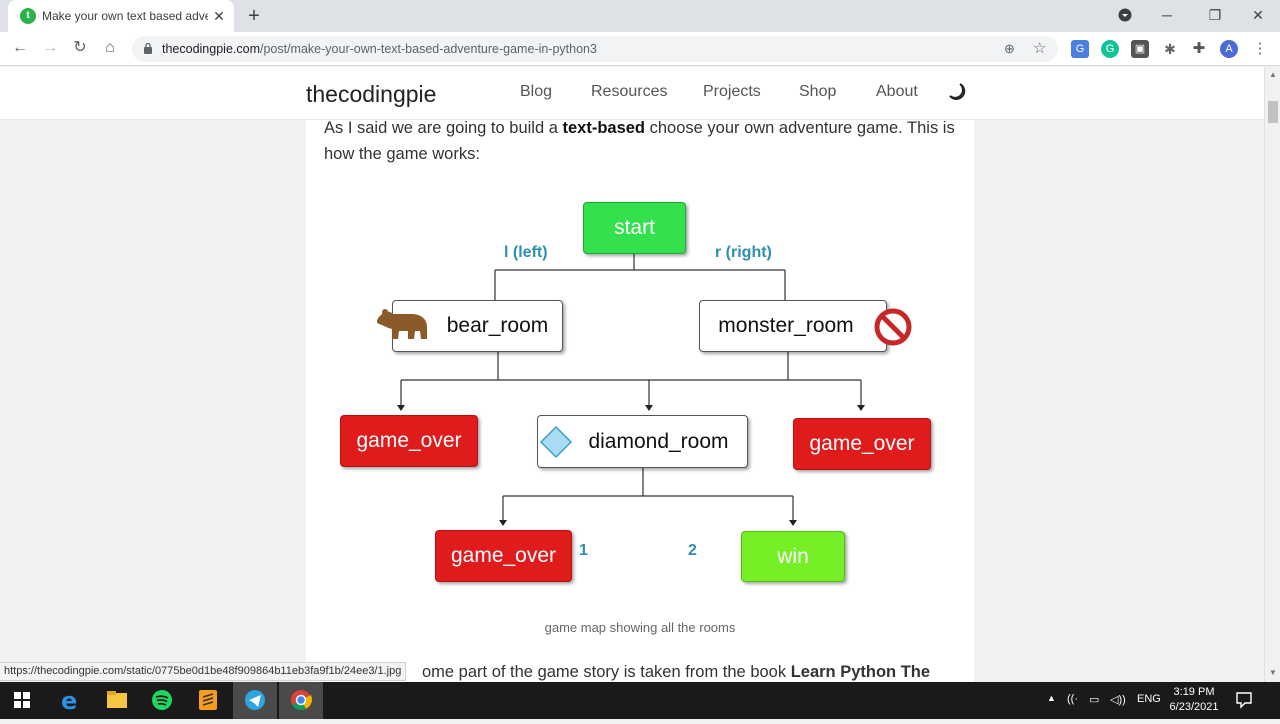 The width and height of the screenshot is (1280, 724). Describe the element at coordinates (743, 252) in the screenshot. I see `right-choice-label: r (right)` at that location.